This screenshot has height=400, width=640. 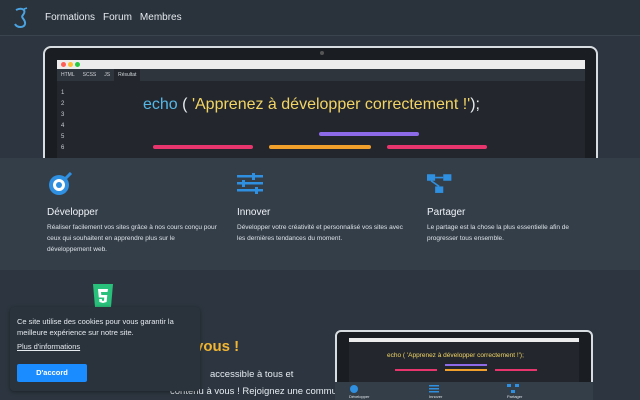 What do you see at coordinates (434, 389) in the screenshot?
I see `mini-sliders-icon` at bounding box center [434, 389].